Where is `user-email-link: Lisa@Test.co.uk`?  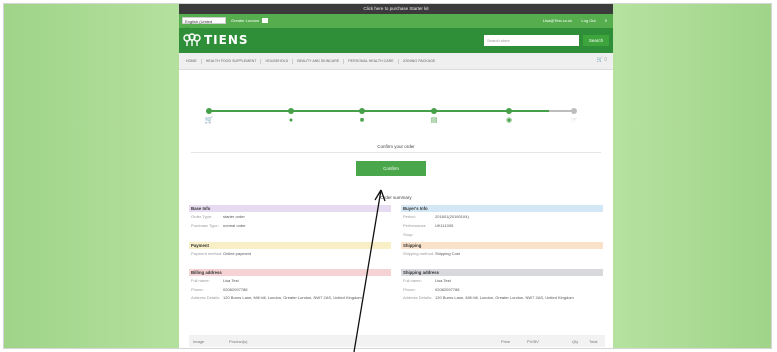
user-email-link: Lisa@Test.co.uk is located at coordinates (557, 20).